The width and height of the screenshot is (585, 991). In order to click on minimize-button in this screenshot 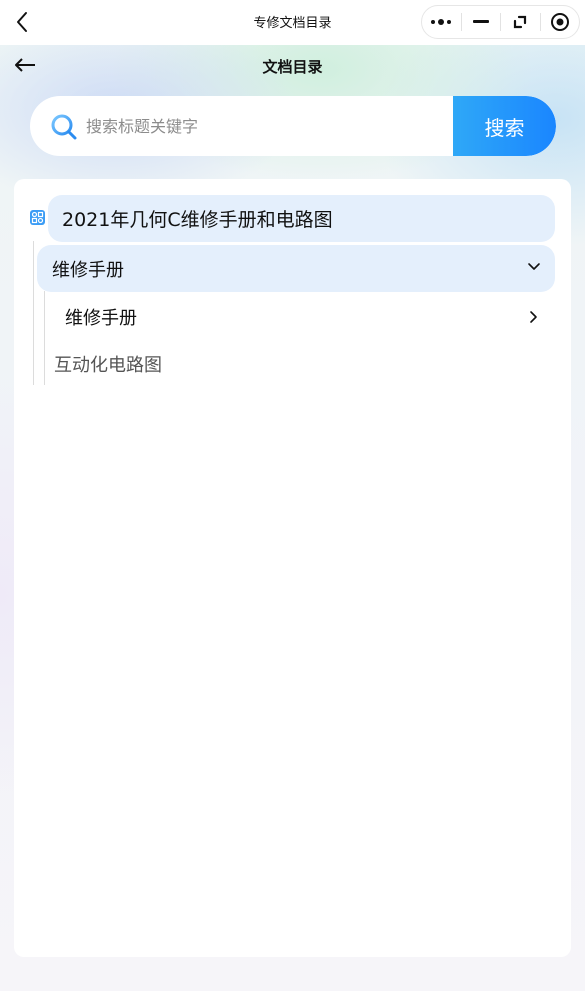, I will do `click(481, 22)`.